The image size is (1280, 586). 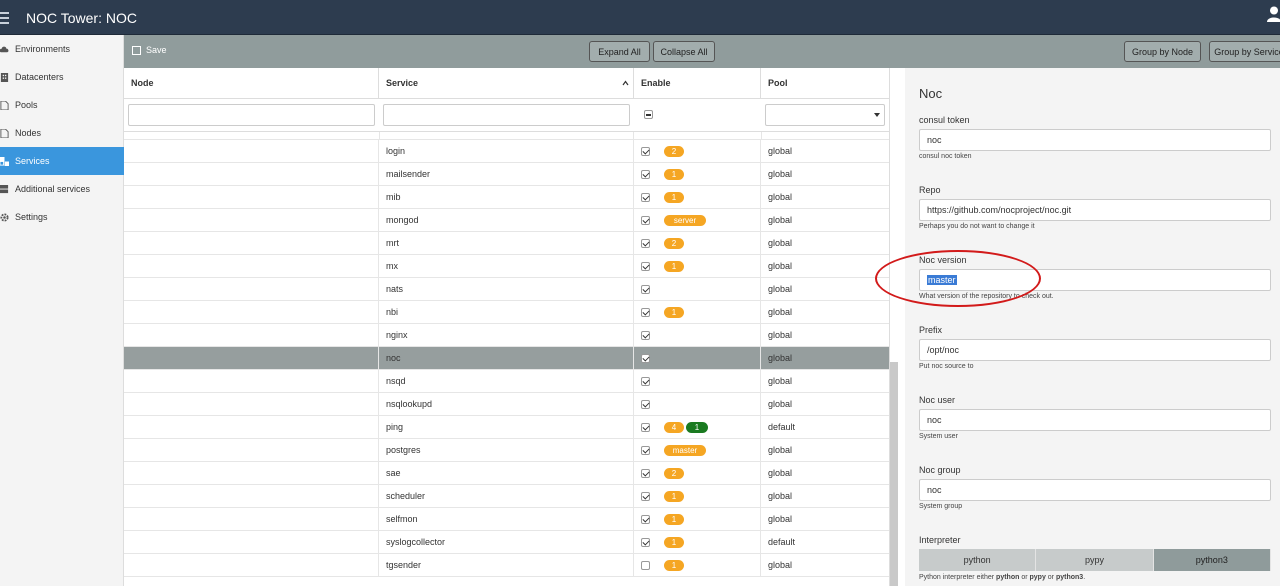 What do you see at coordinates (149, 50) in the screenshot?
I see `save-button: Save` at bounding box center [149, 50].